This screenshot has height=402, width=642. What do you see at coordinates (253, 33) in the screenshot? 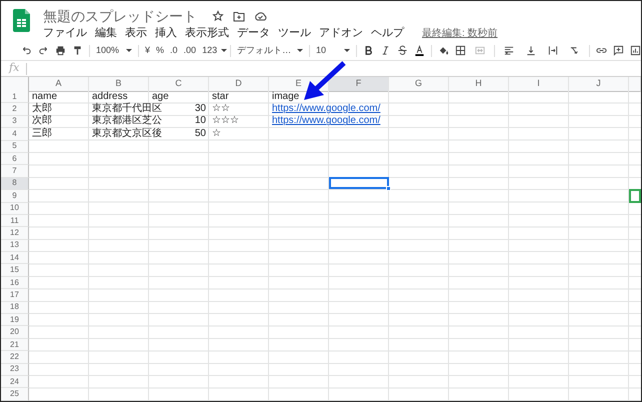
I see `menu-item: データ` at bounding box center [253, 33].